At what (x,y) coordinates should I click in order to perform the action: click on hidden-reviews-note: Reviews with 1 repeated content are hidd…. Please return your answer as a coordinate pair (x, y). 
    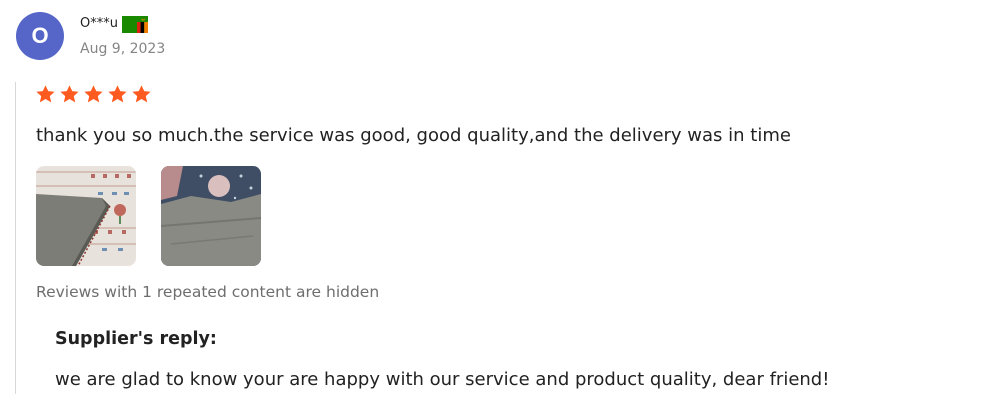
    Looking at the image, I should click on (208, 292).